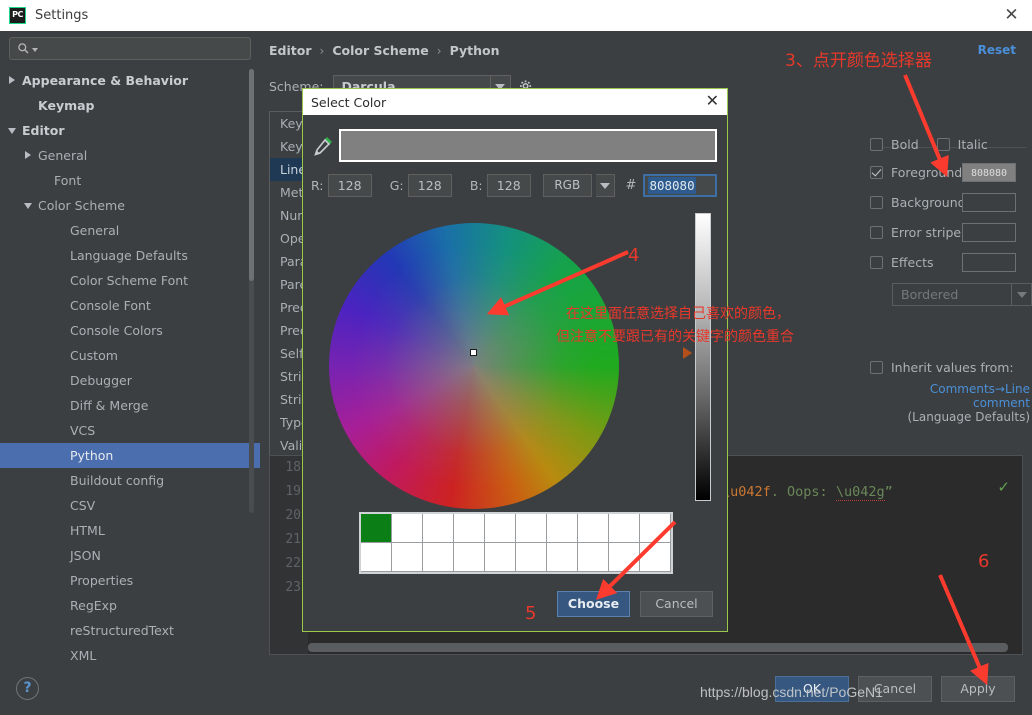 The height and width of the screenshot is (715, 1032). What do you see at coordinates (989, 172) in the screenshot?
I see `foreground-color-swatch: 808080` at bounding box center [989, 172].